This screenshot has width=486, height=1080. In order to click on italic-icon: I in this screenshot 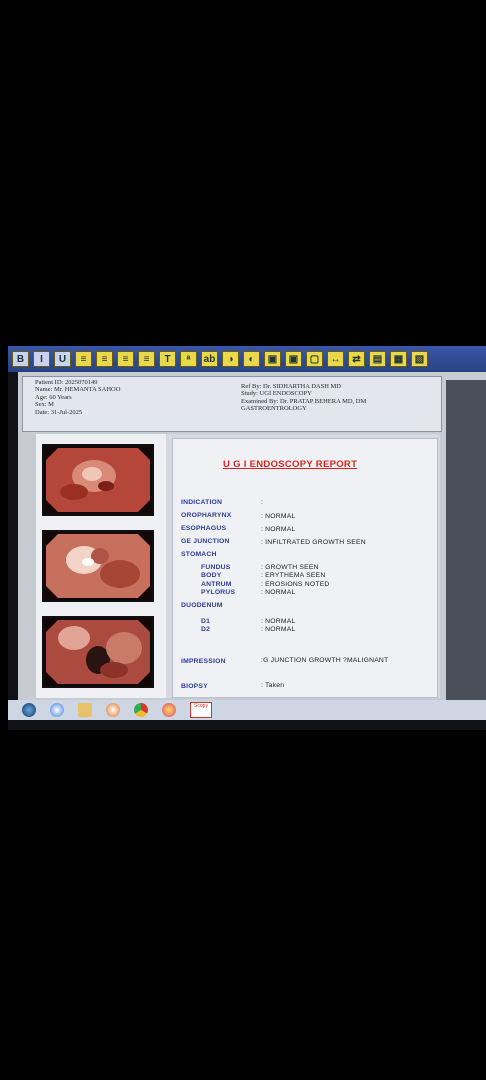, I will do `click(41, 359)`.